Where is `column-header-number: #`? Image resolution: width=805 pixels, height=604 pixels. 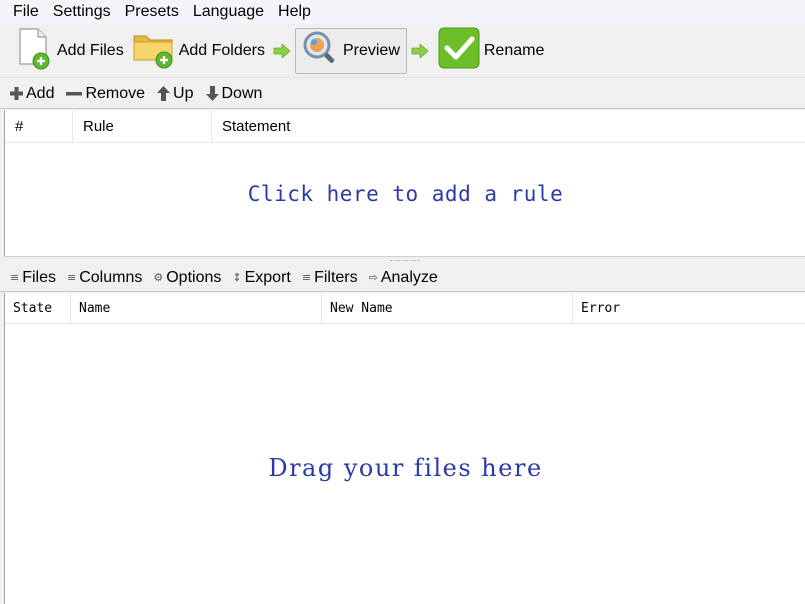
column-header-number: # is located at coordinates (39, 126).